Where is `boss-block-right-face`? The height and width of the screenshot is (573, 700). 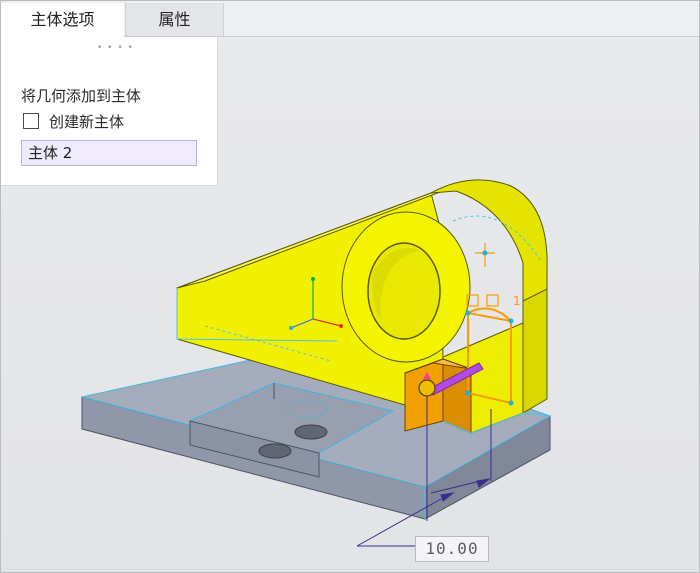
boss-block-right-face is located at coordinates (535, 351).